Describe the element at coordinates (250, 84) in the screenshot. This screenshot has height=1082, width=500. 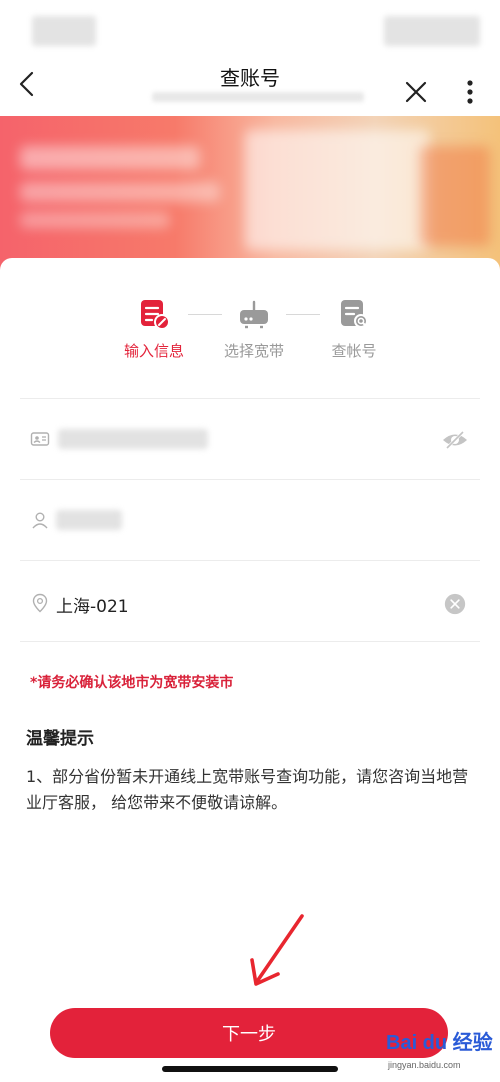
I see `nav-bar: 查账号` at that location.